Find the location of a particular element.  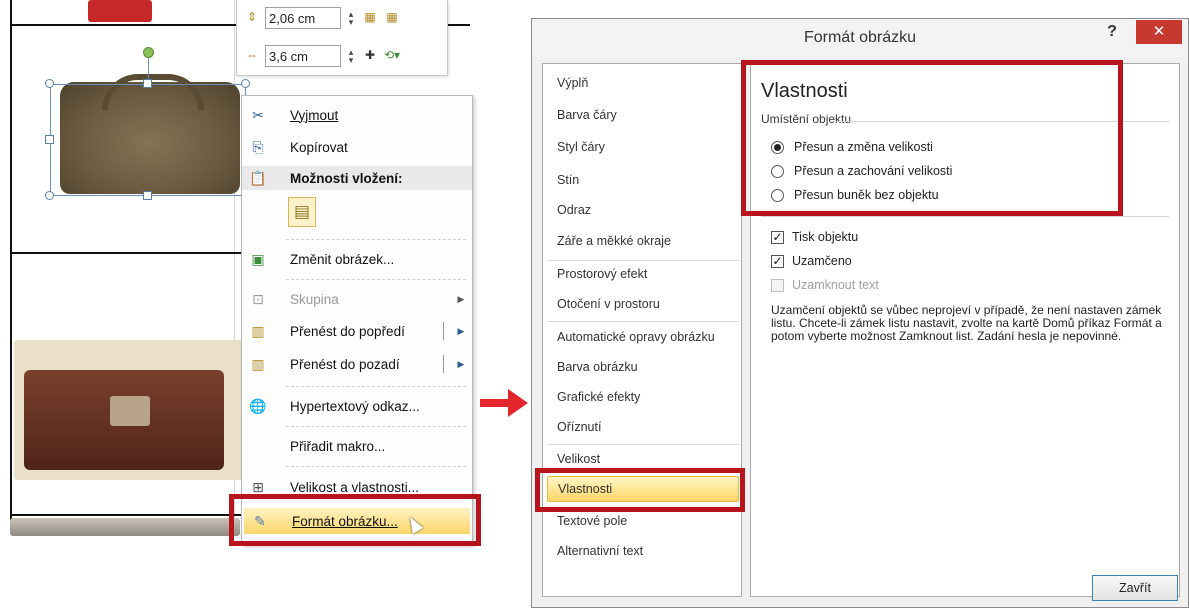

nav-item-3d-rotation: Otočení v prostoru is located at coordinates (643, 304).